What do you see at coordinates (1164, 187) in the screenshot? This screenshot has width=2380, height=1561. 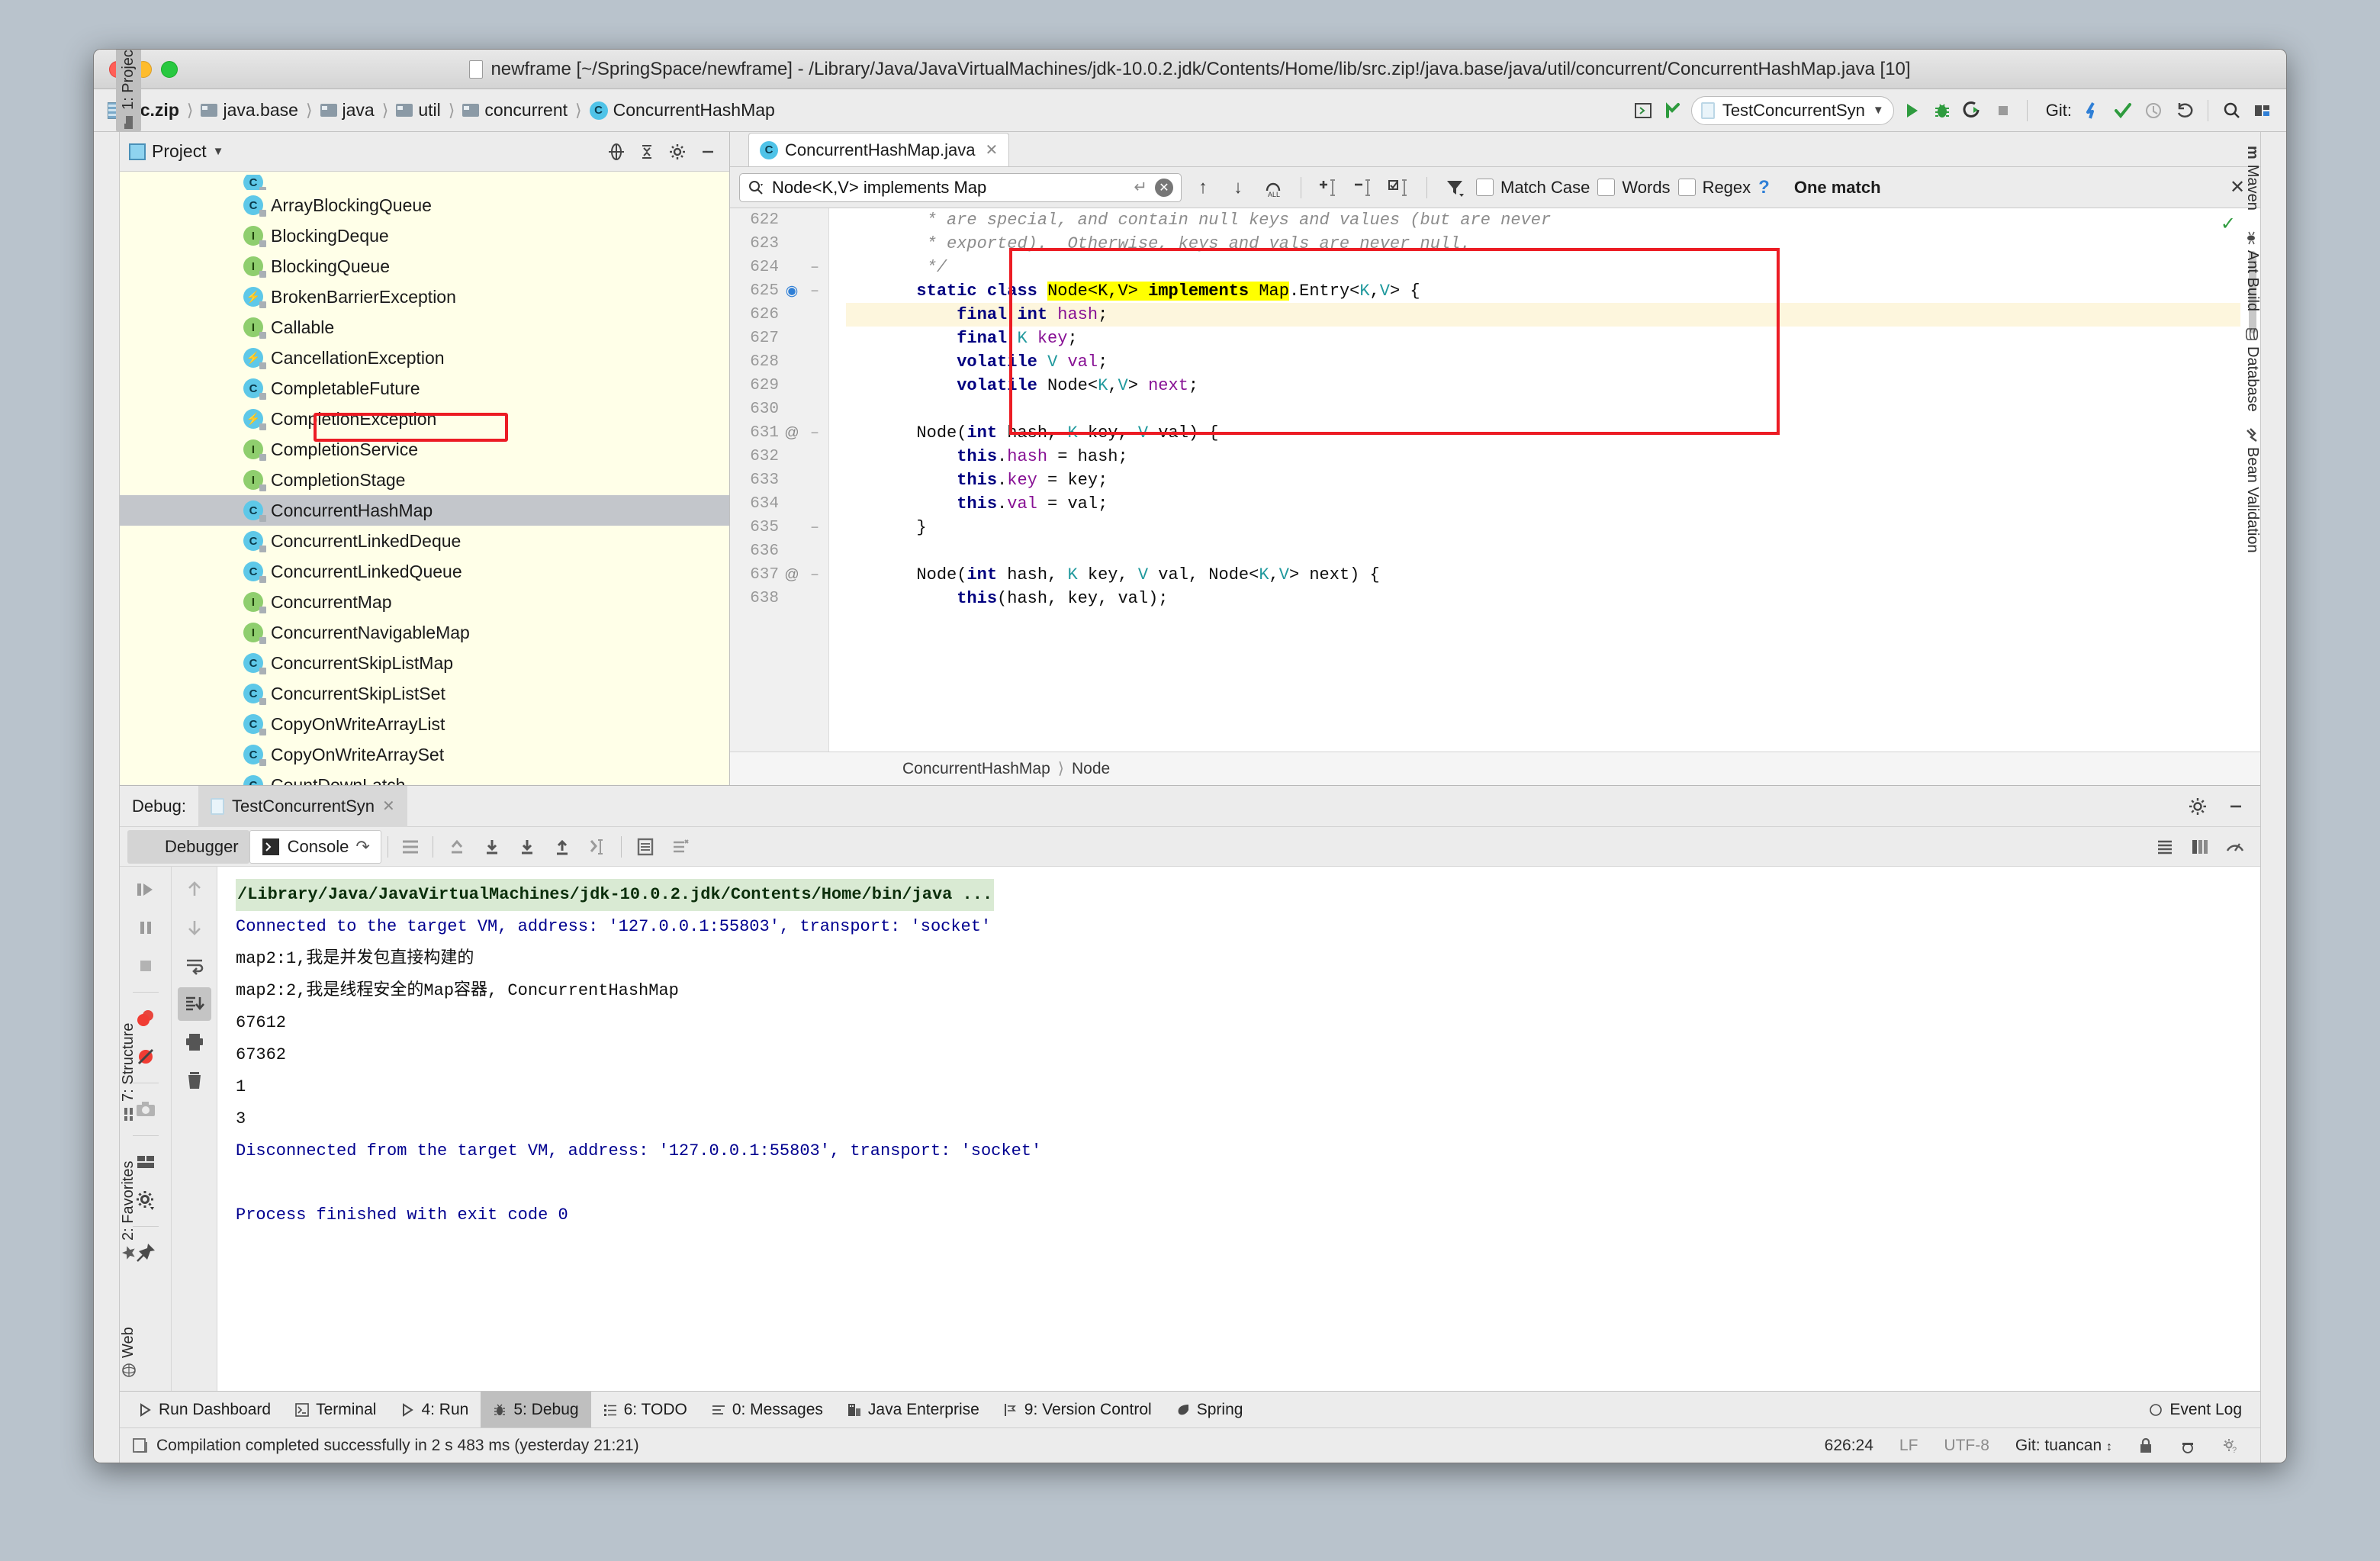 I see `clear-search-icon: ✕` at bounding box center [1164, 187].